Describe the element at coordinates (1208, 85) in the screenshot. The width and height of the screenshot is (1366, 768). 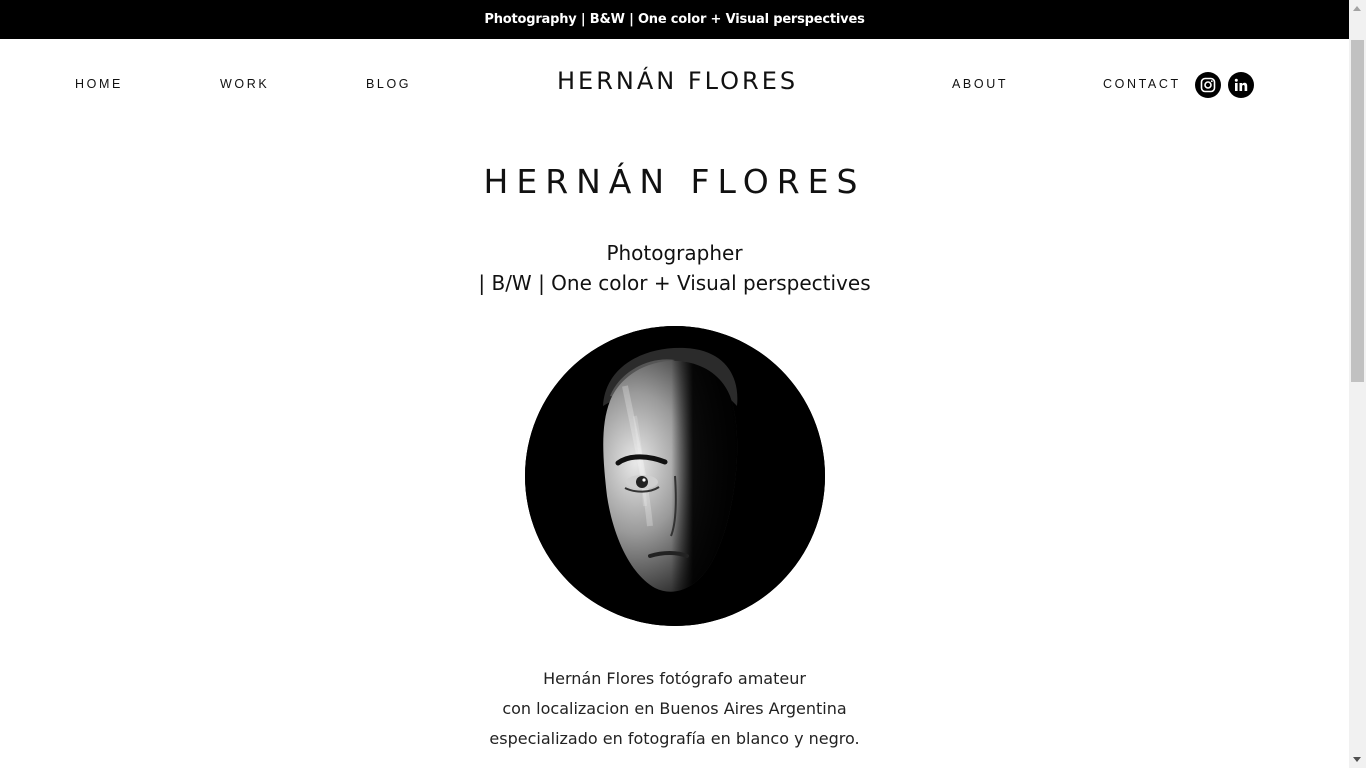
I see `instagram-icon` at that location.